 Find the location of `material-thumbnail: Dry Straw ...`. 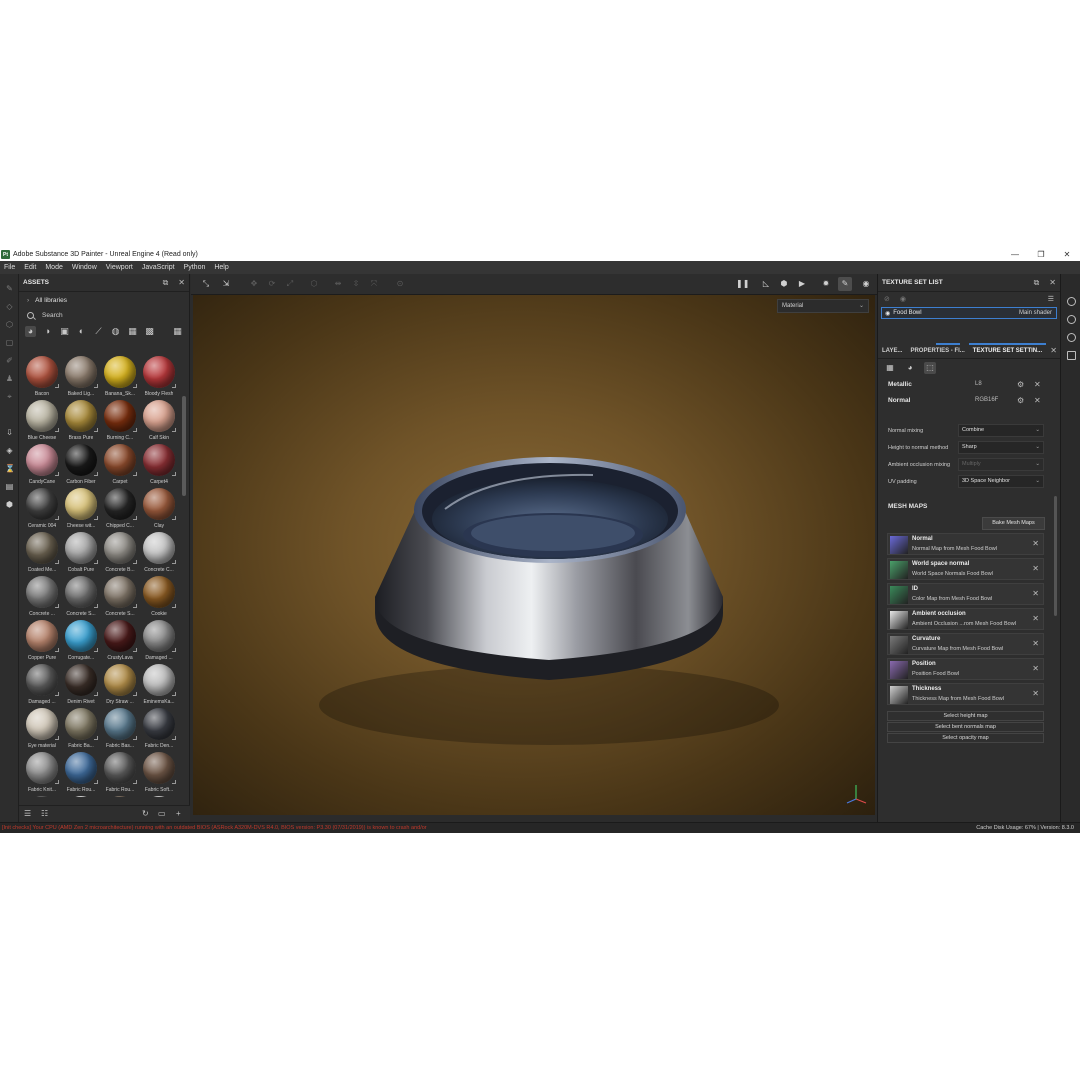

material-thumbnail: Dry Straw ... is located at coordinates (120, 684).